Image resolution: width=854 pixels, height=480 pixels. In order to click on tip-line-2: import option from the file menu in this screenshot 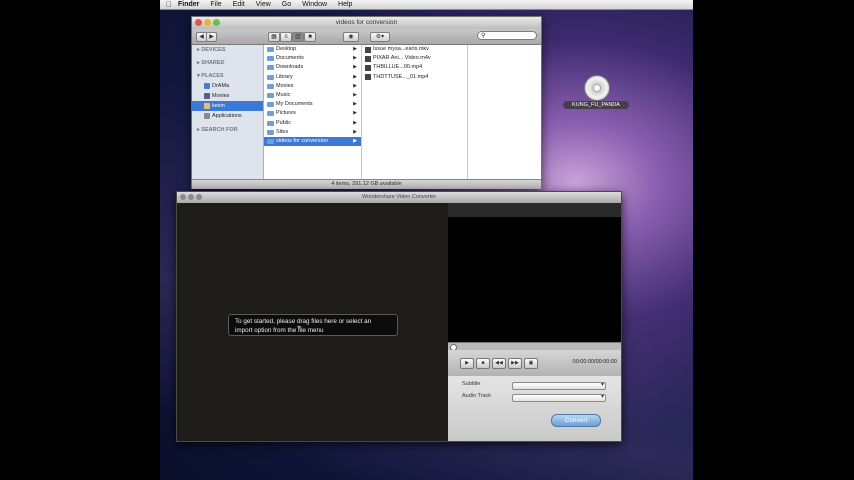, I will do `click(279, 330)`.